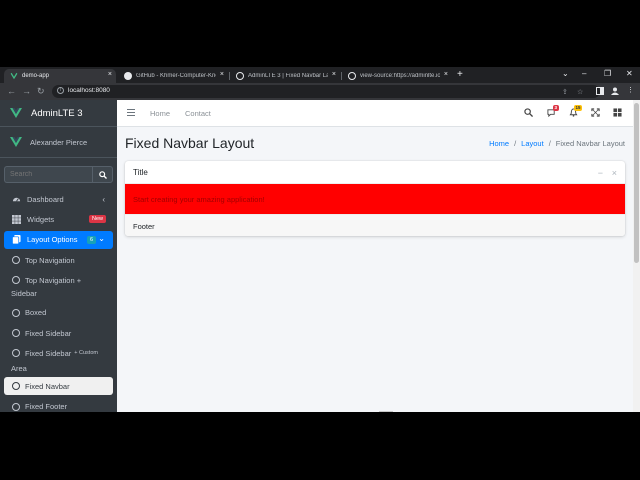 The image size is (640, 480). I want to click on remove-button: ×, so click(614, 173).